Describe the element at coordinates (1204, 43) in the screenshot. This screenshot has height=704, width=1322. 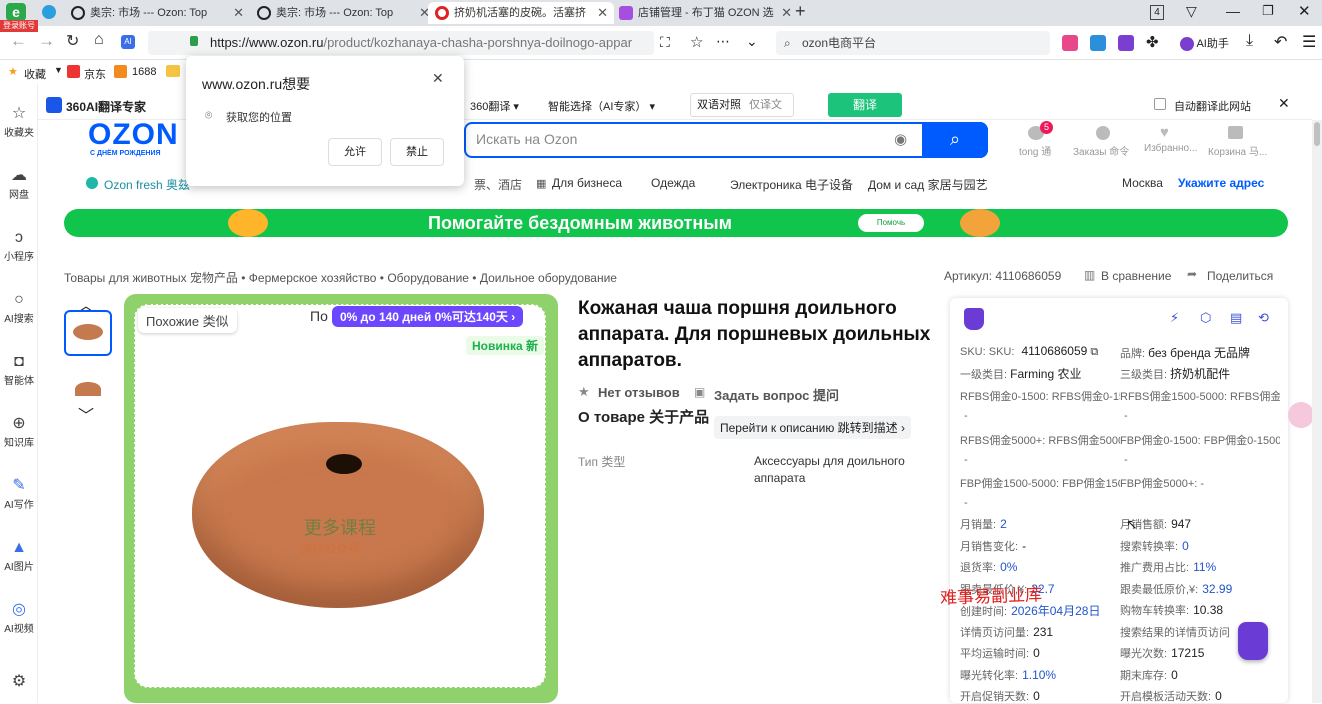
I see `ai-helper-button: AI助手` at that location.